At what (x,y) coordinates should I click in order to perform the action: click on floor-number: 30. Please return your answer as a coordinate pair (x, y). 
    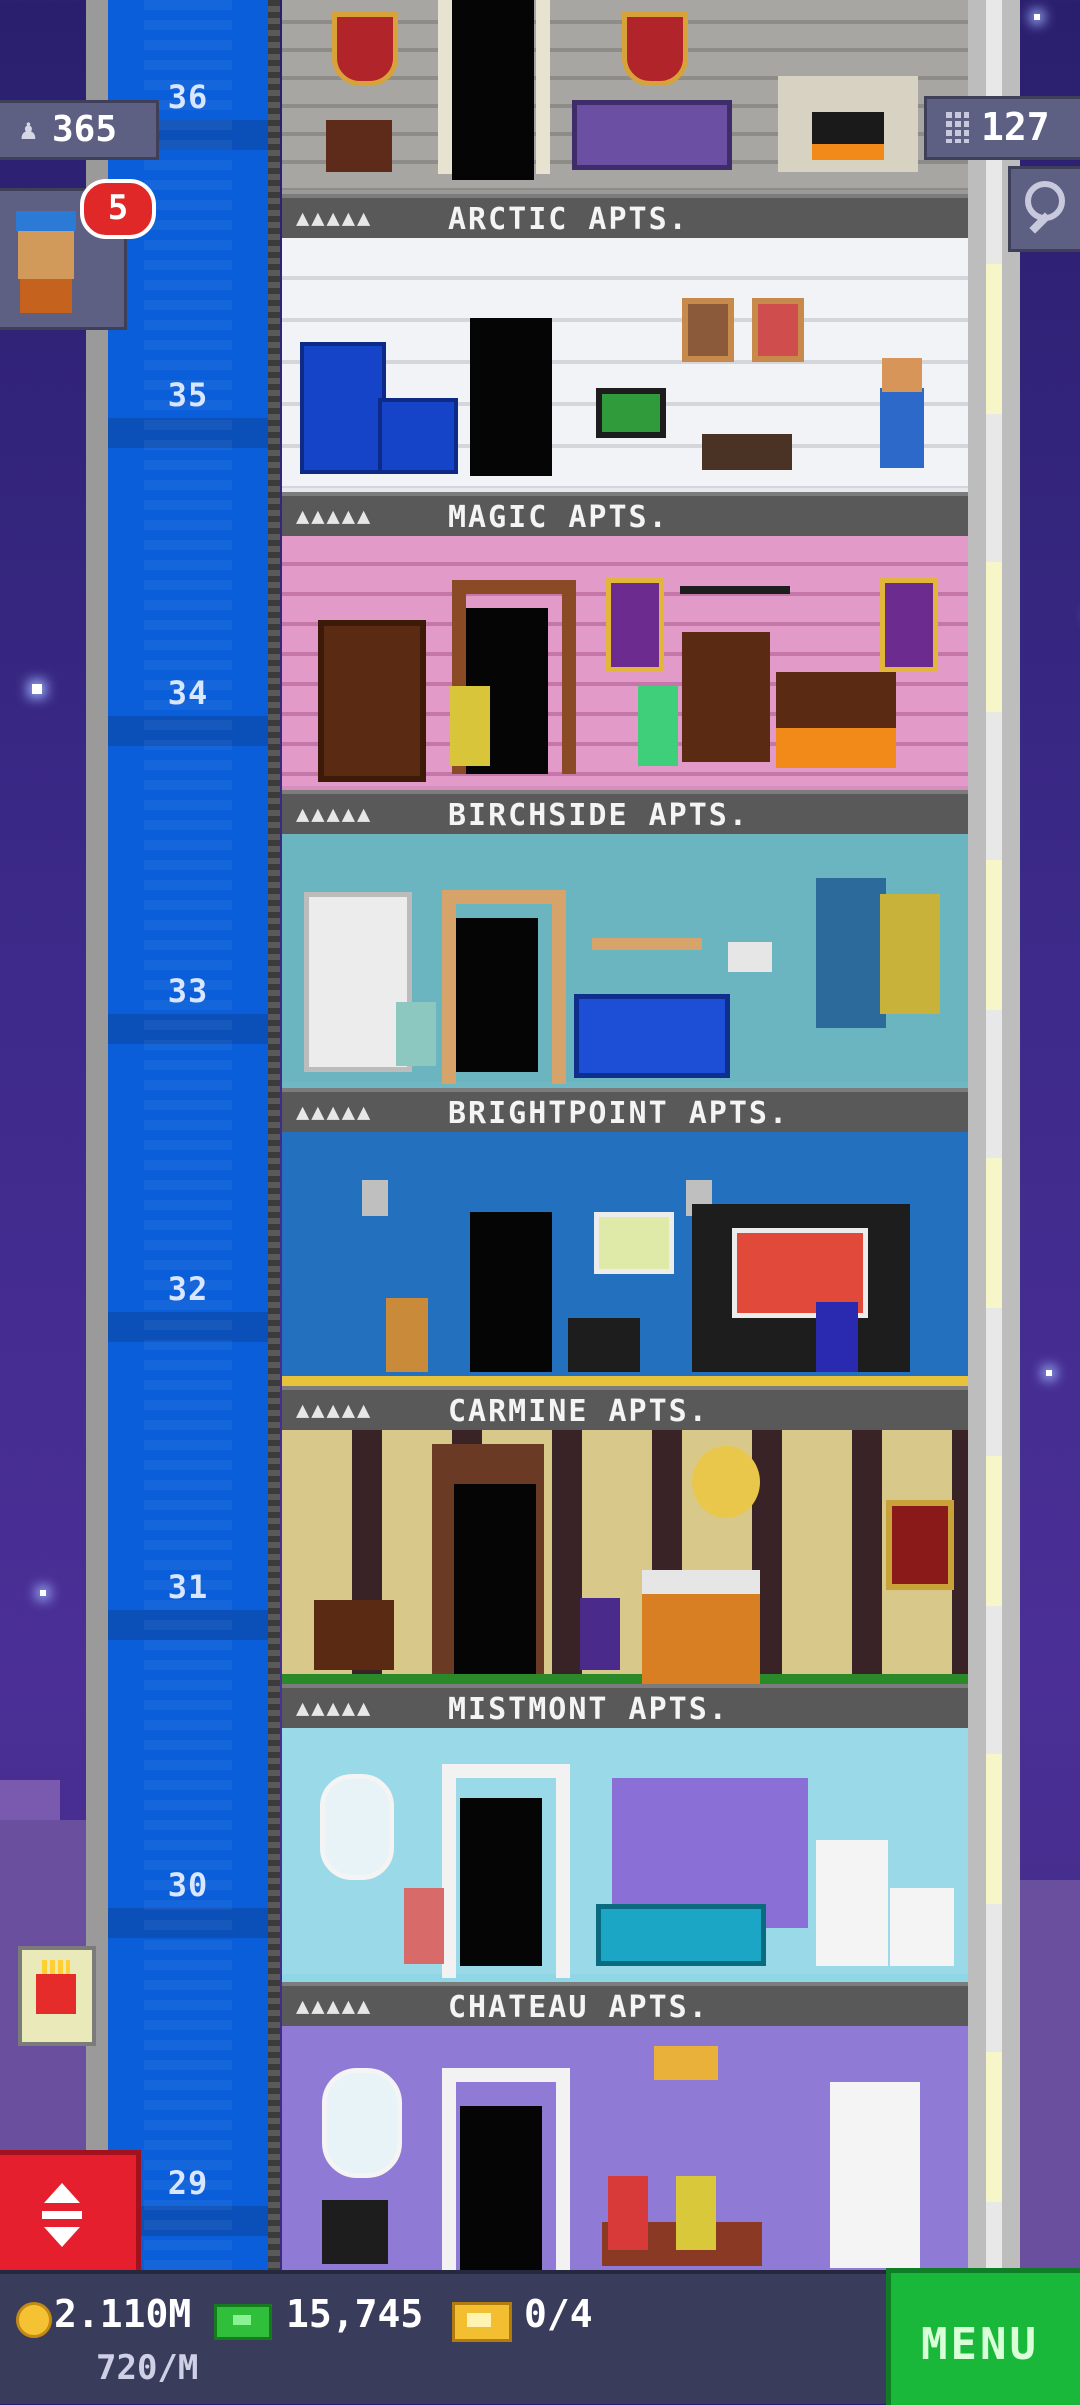
    Looking at the image, I should click on (188, 1885).